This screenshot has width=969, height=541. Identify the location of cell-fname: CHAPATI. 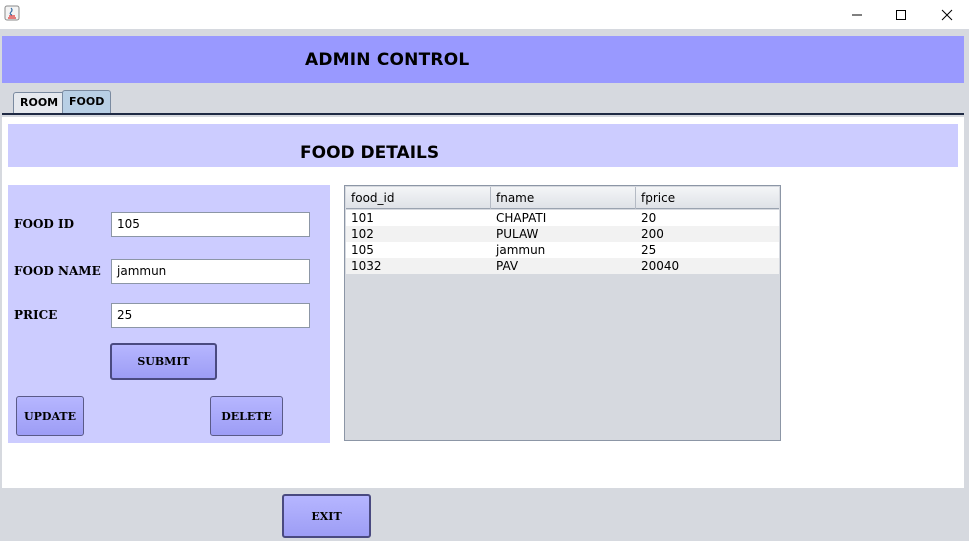
(521, 218).